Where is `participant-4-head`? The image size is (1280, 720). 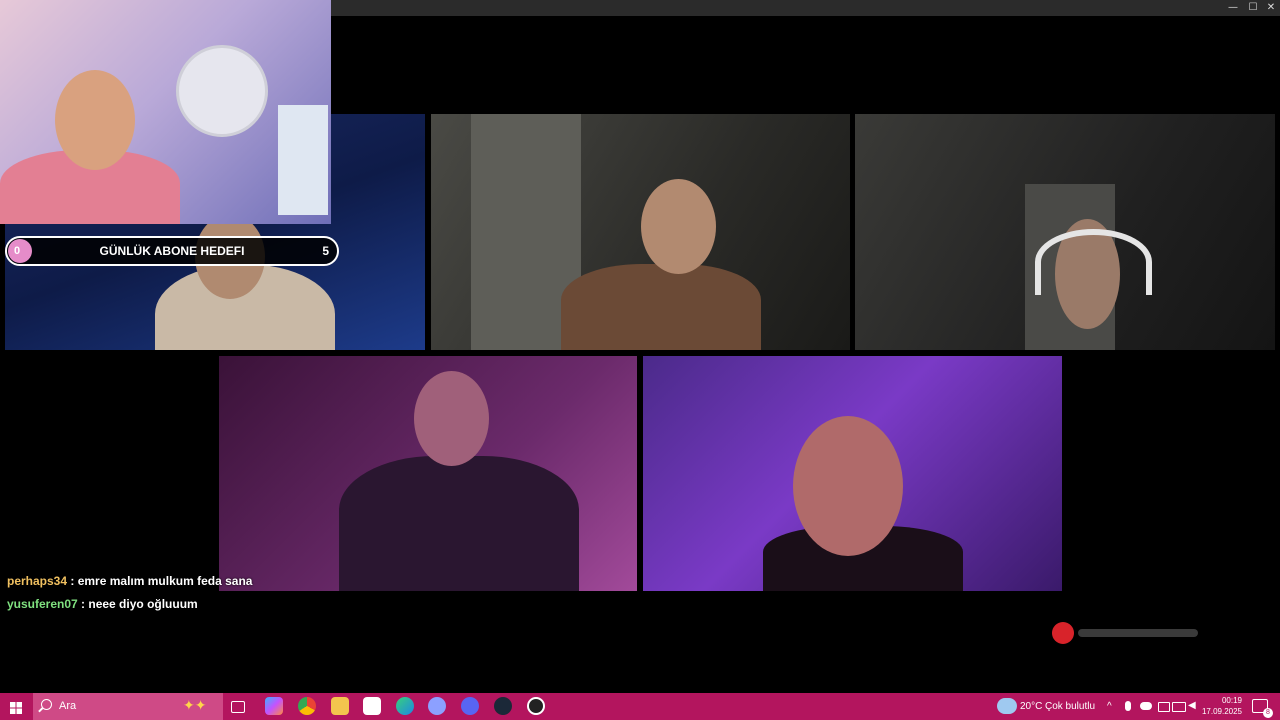 participant-4-head is located at coordinates (451, 418).